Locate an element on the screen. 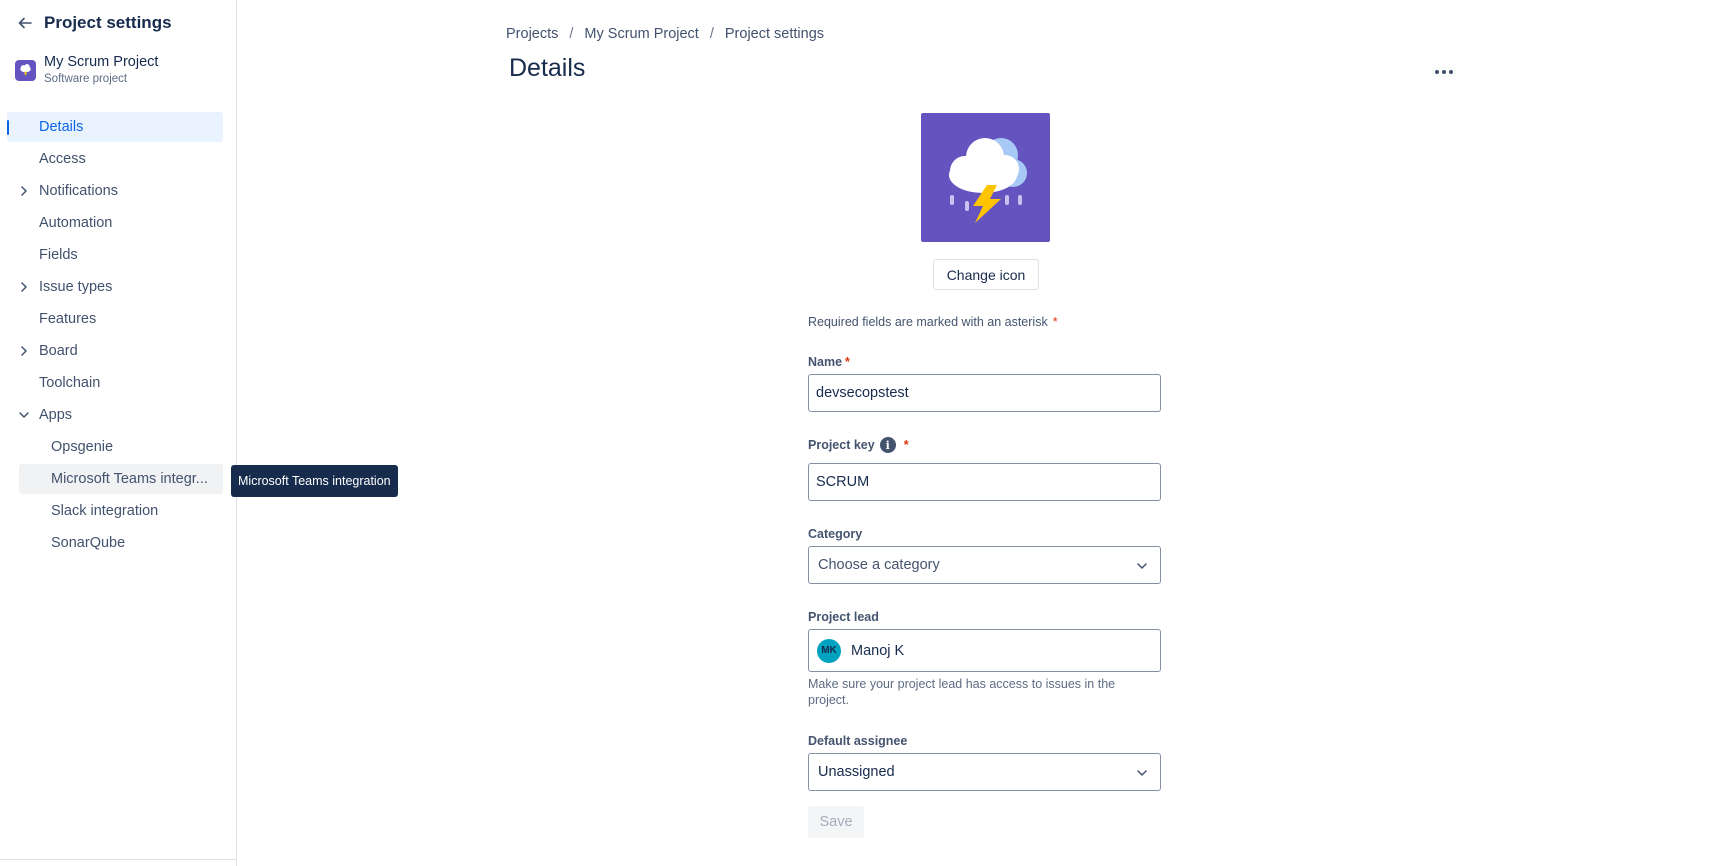 The height and width of the screenshot is (866, 1723). breadcrumb-project: My Scrum Project is located at coordinates (641, 34).